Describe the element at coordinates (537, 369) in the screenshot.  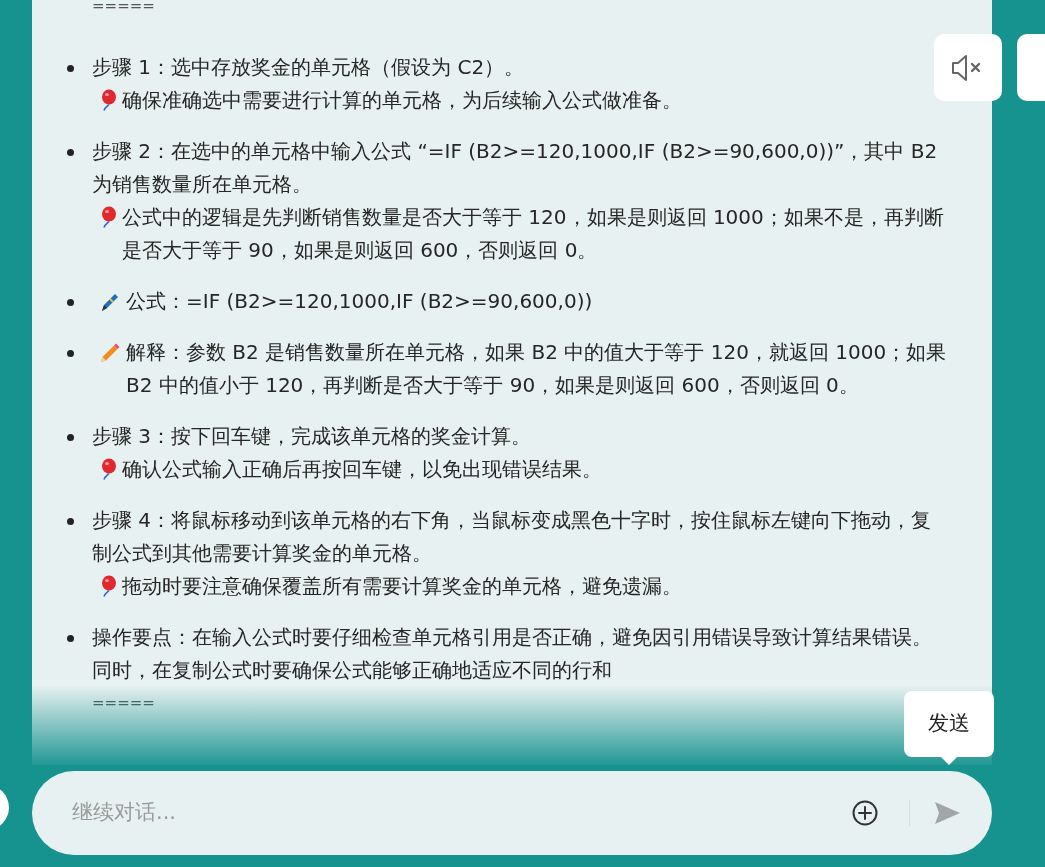
I see `list-text: 解释：参数 B2 是销售数量所在单元格，如果 B2 中的值大于等于 120，就返回 1000；如果 B2 中的值小于 120，再判断是否大于等于 90，如果是则返回 600，否则返回 0。` at that location.